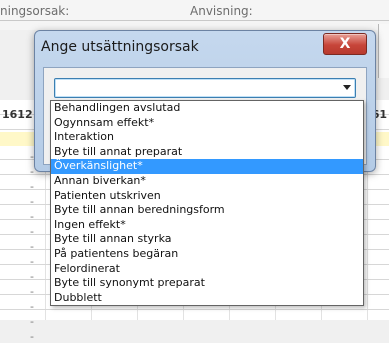 The image size is (389, 343). I want to click on dropdown-option: Byte till annan beredningsform, so click(207, 210).